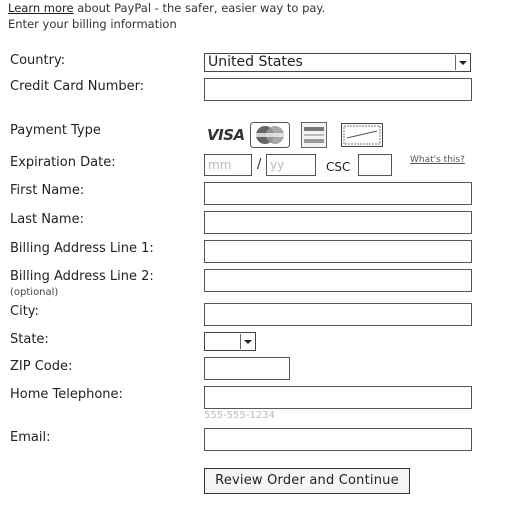  I want to click on state-select, so click(230, 341).